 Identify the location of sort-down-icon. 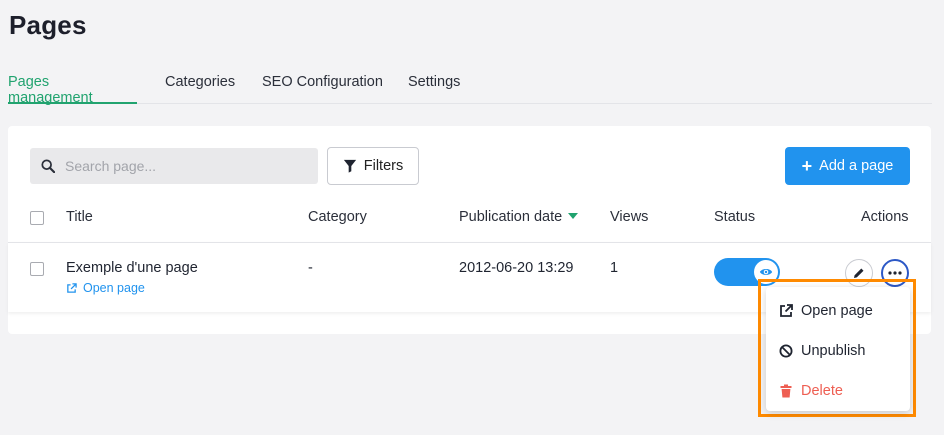
(573, 216).